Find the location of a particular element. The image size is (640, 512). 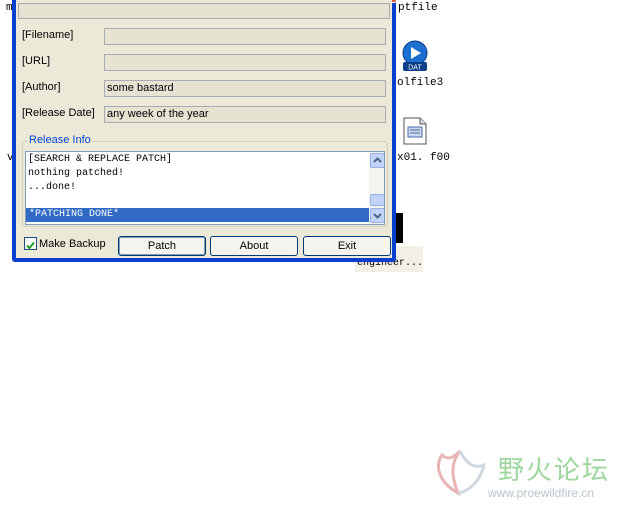

log-selected-line: *PATCHING DONE* is located at coordinates (197, 215).